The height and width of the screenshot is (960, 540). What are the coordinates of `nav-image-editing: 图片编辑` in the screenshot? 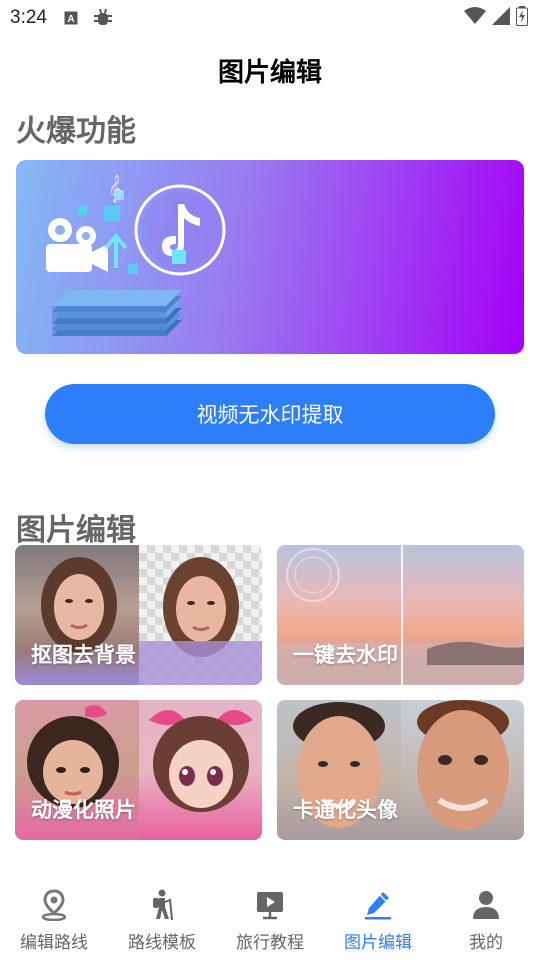 It's located at (378, 919).